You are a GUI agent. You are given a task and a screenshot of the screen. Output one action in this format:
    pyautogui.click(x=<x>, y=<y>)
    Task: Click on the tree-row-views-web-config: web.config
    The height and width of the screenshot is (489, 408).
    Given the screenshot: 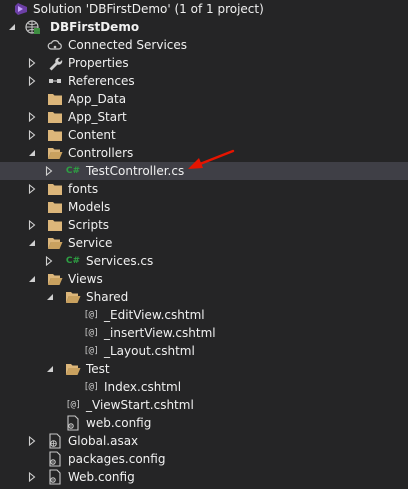 What is the action you would take?
    pyautogui.click(x=204, y=423)
    